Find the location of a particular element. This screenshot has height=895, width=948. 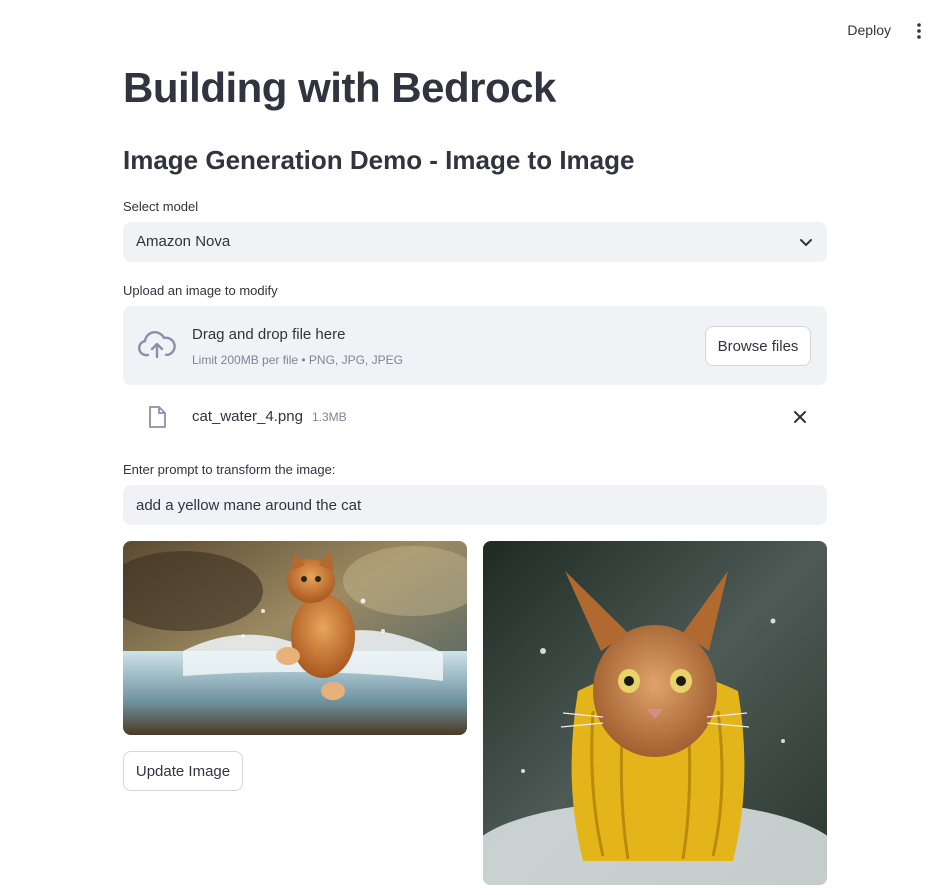

update-image-button: Update Image is located at coordinates (183, 771).